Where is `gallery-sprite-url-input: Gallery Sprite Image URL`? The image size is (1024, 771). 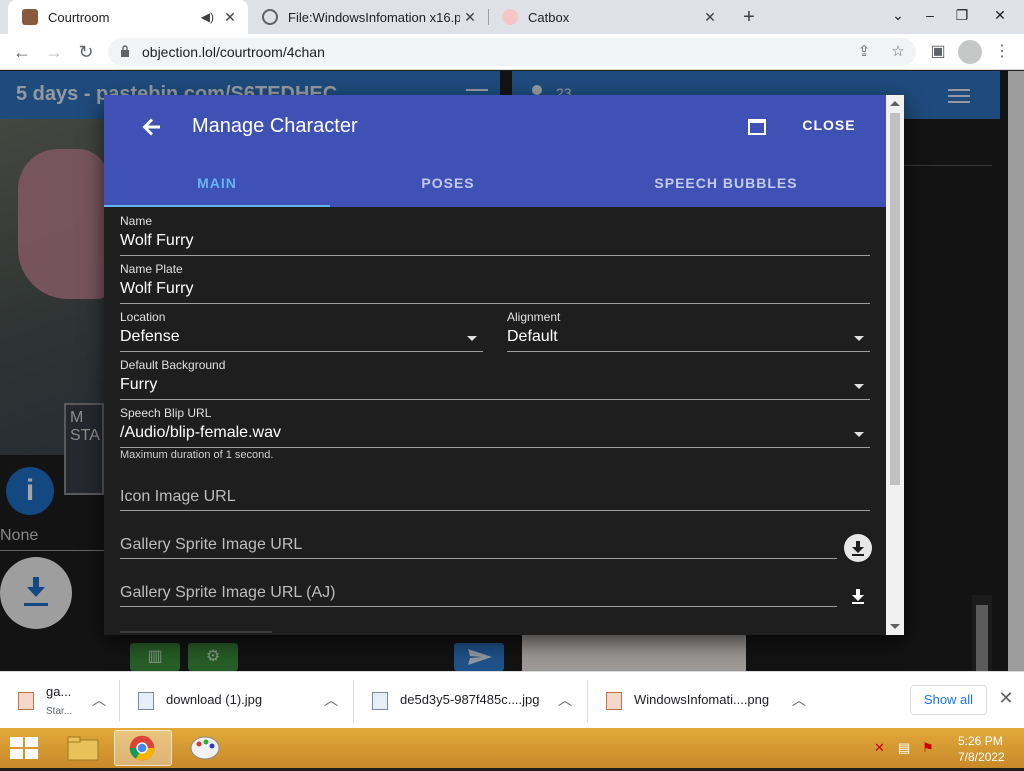
gallery-sprite-url-input: Gallery Sprite Image URL is located at coordinates (211, 545).